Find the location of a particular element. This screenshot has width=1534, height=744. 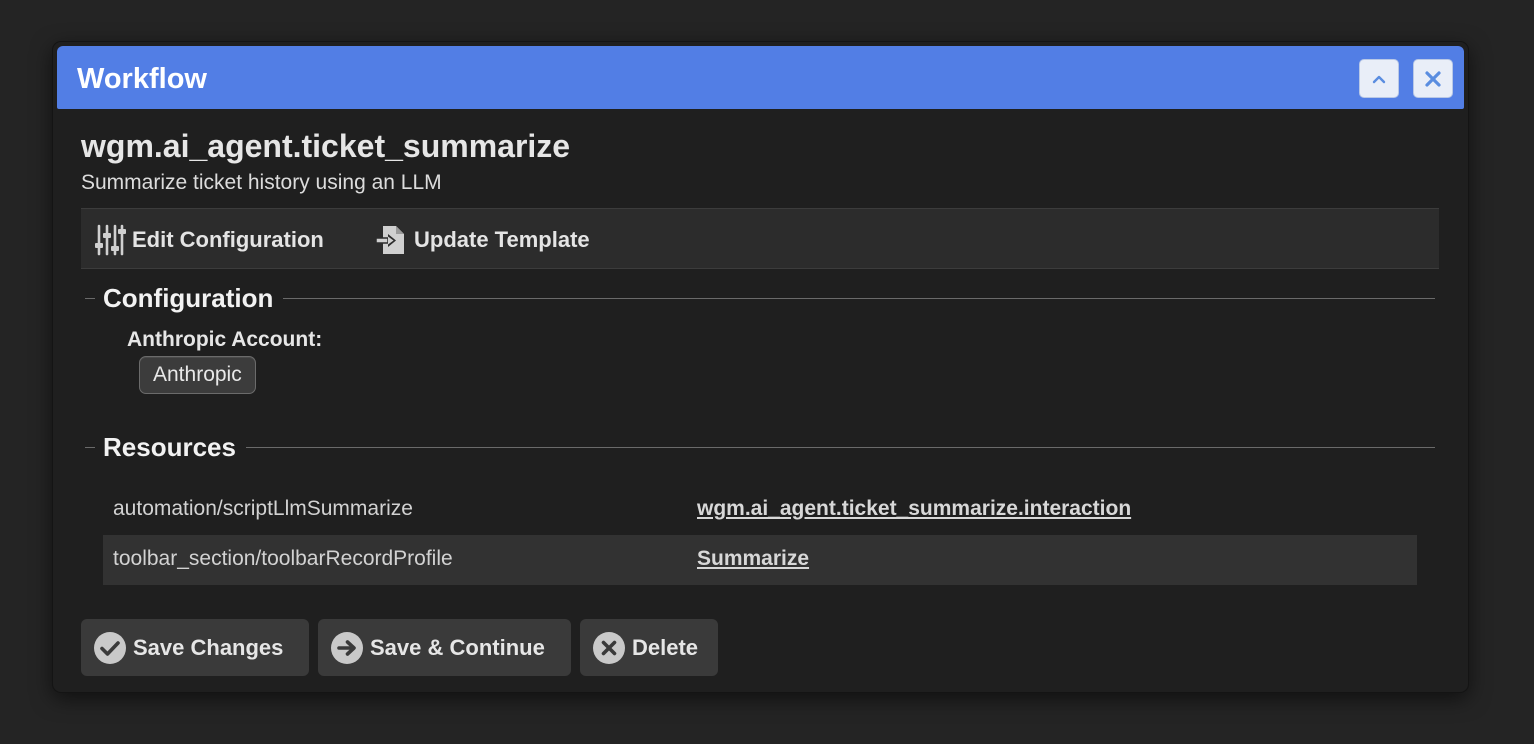

save-changes-label: Save Changes is located at coordinates (208, 647).